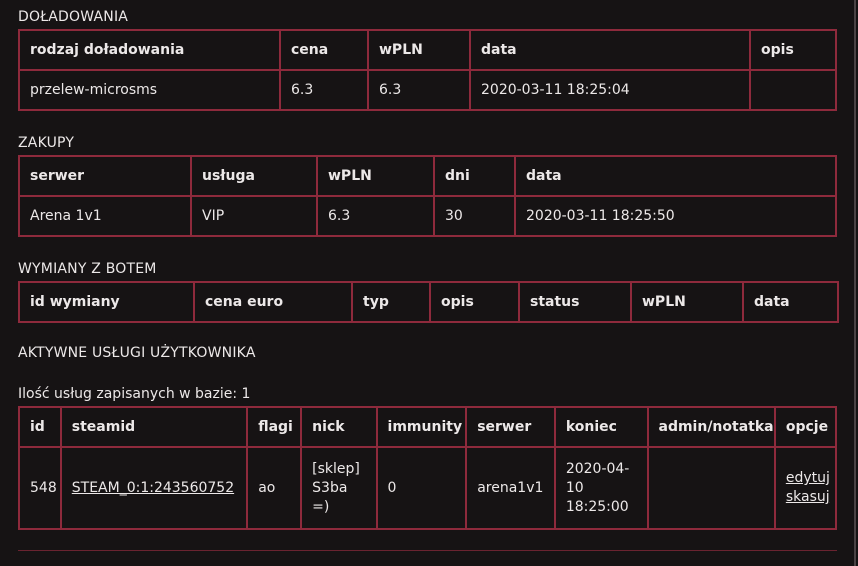 This screenshot has height=566, width=858. I want to click on service-flags: ao, so click(274, 488).